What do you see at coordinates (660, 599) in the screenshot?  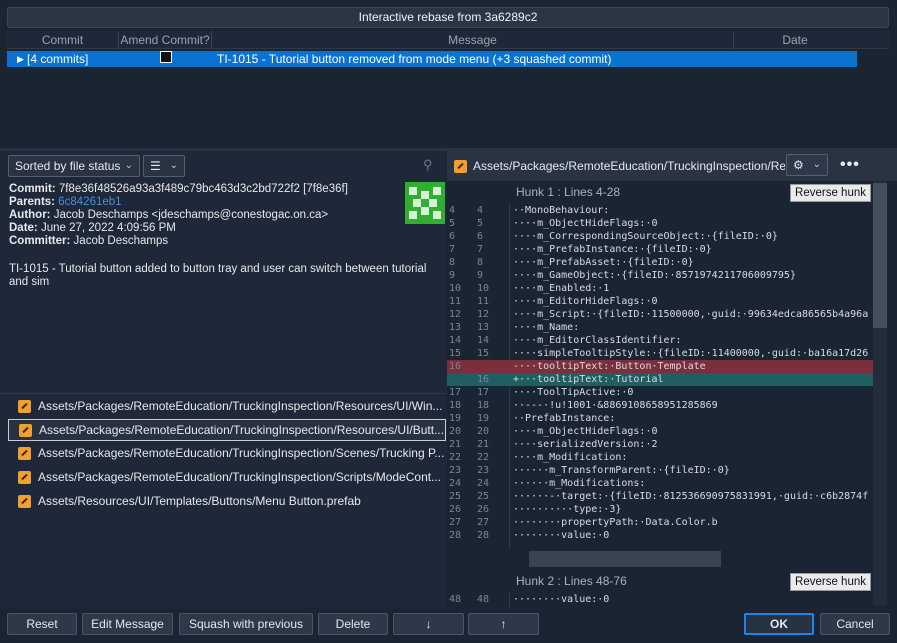 I see `diff-line: 48 48 ········value:·0` at bounding box center [660, 599].